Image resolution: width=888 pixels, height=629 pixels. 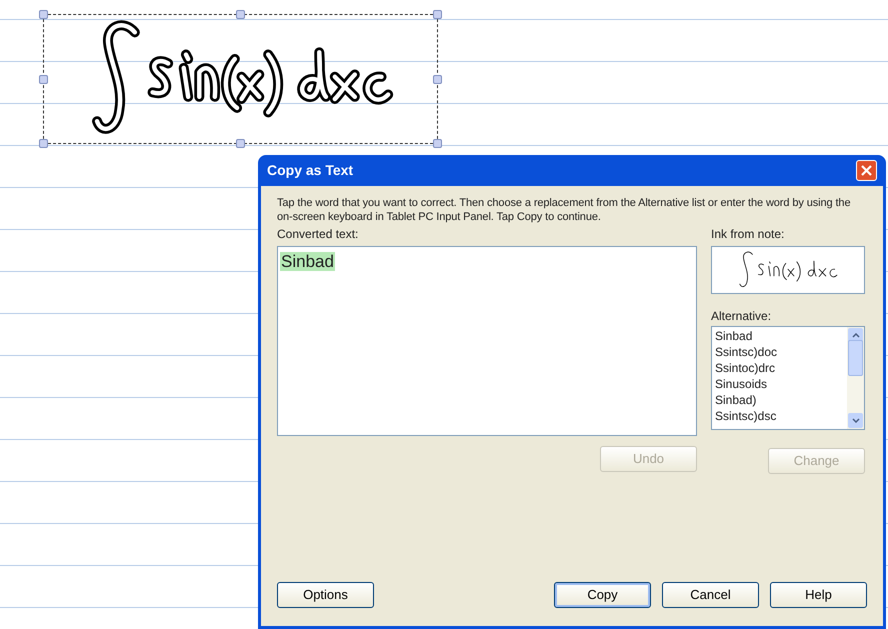 I want to click on list-item: Sinbad), so click(x=779, y=400).